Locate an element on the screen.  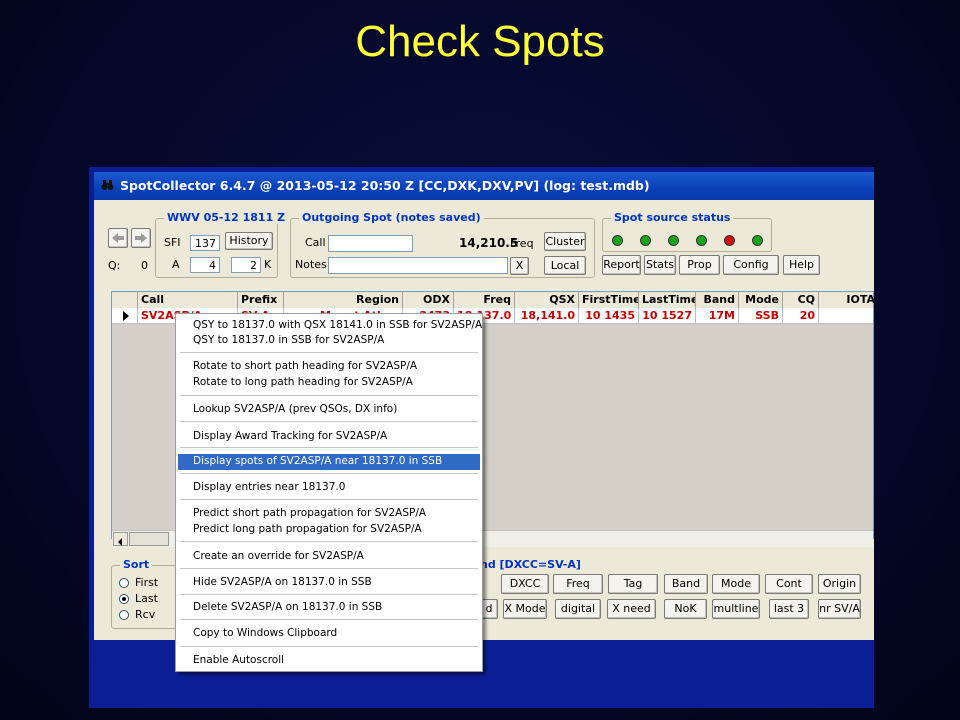
column-header: Region is located at coordinates (343, 300).